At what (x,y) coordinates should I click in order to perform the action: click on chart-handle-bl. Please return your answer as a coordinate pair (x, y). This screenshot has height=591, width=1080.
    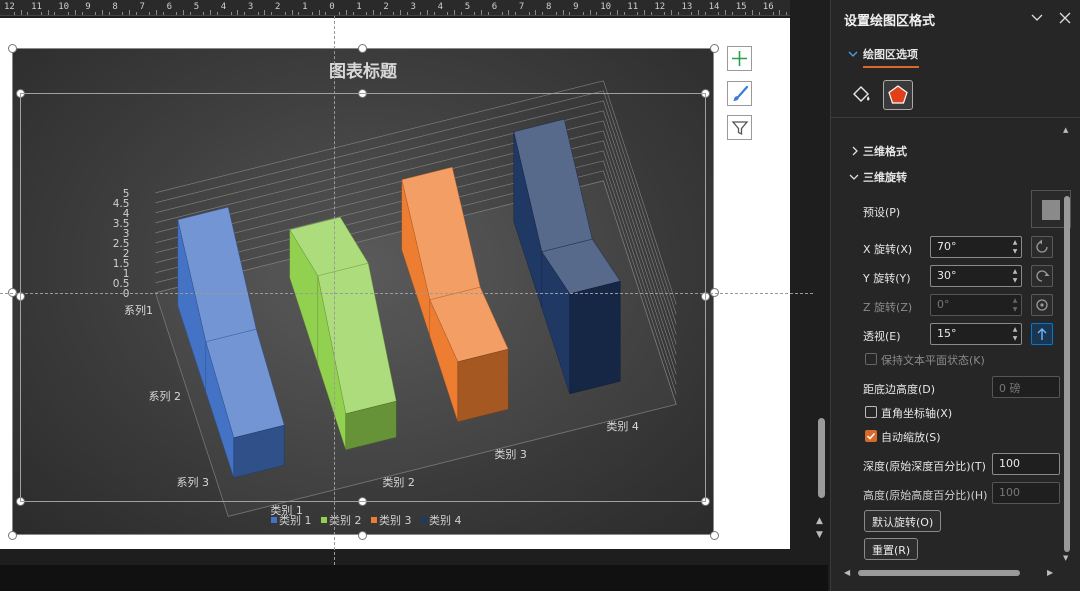
    Looking at the image, I should click on (12, 535).